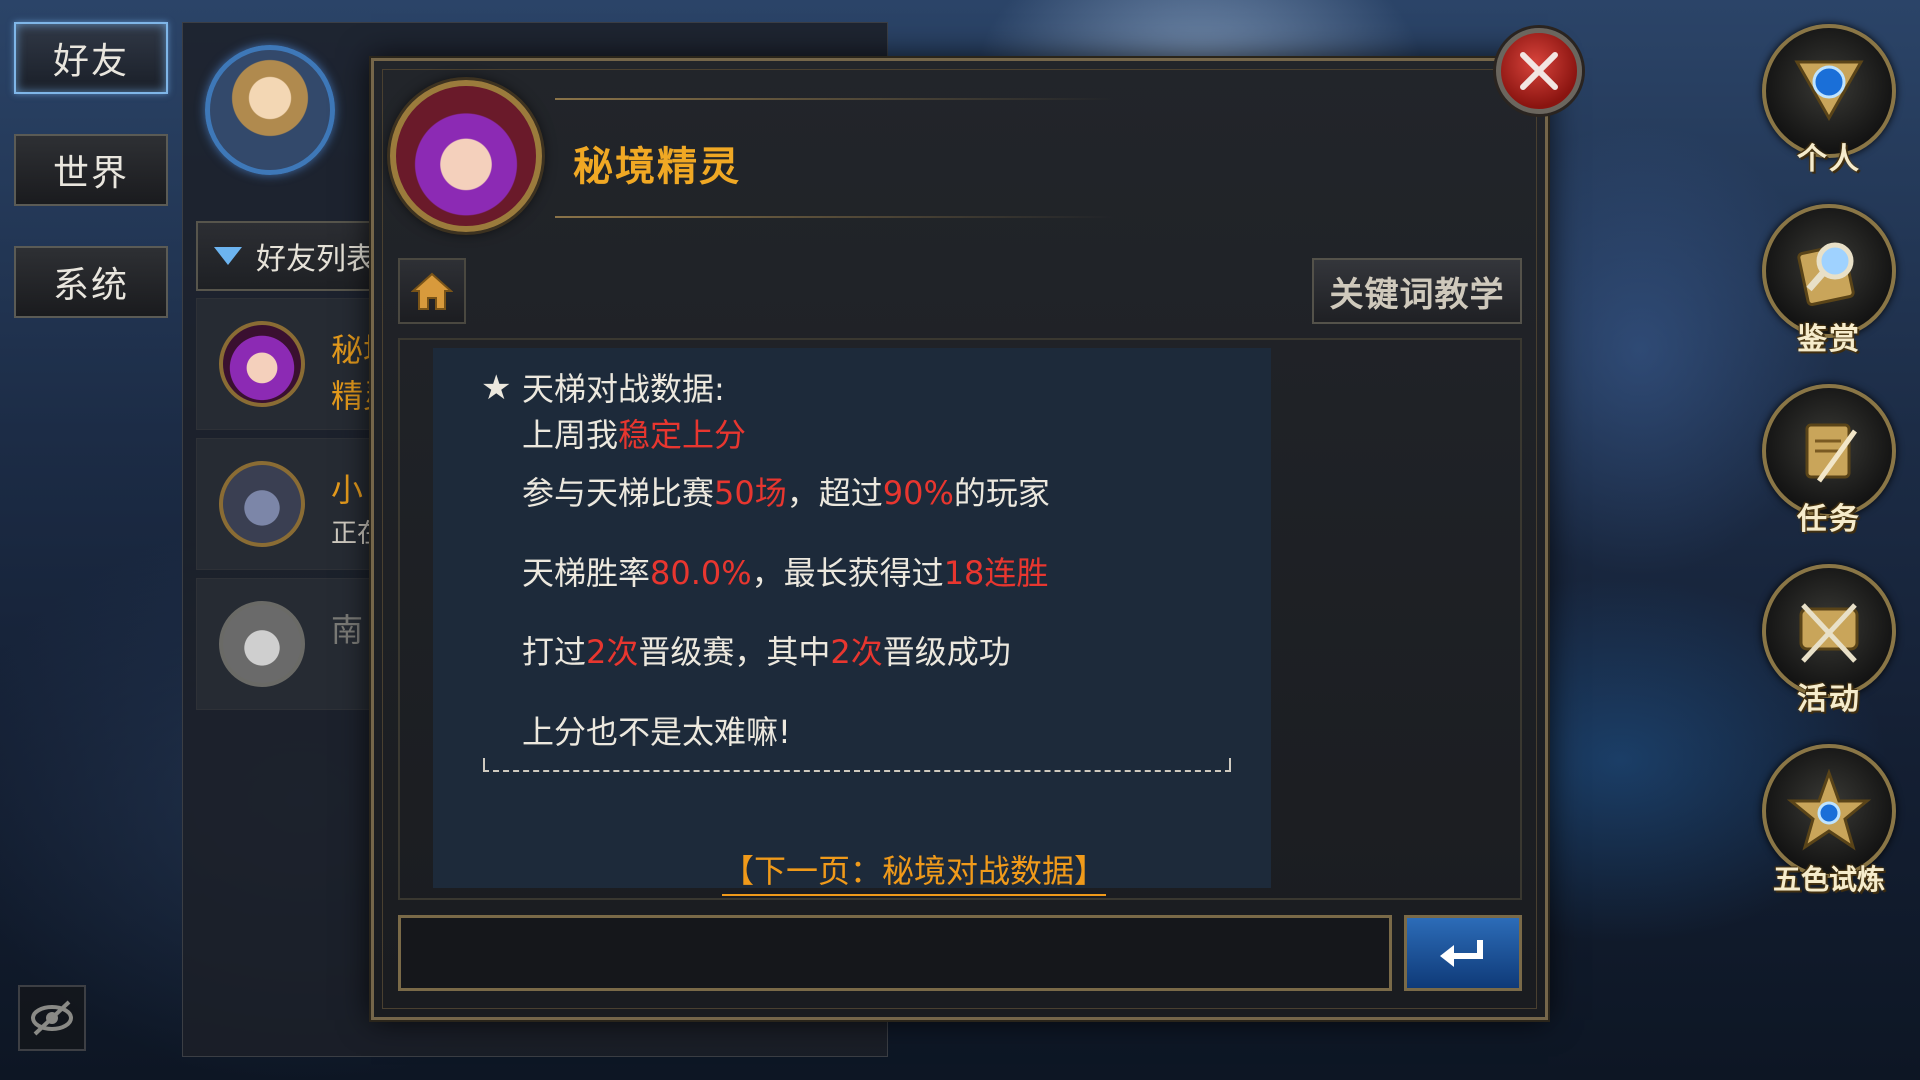  I want to click on chevron-down-icon, so click(228, 256).